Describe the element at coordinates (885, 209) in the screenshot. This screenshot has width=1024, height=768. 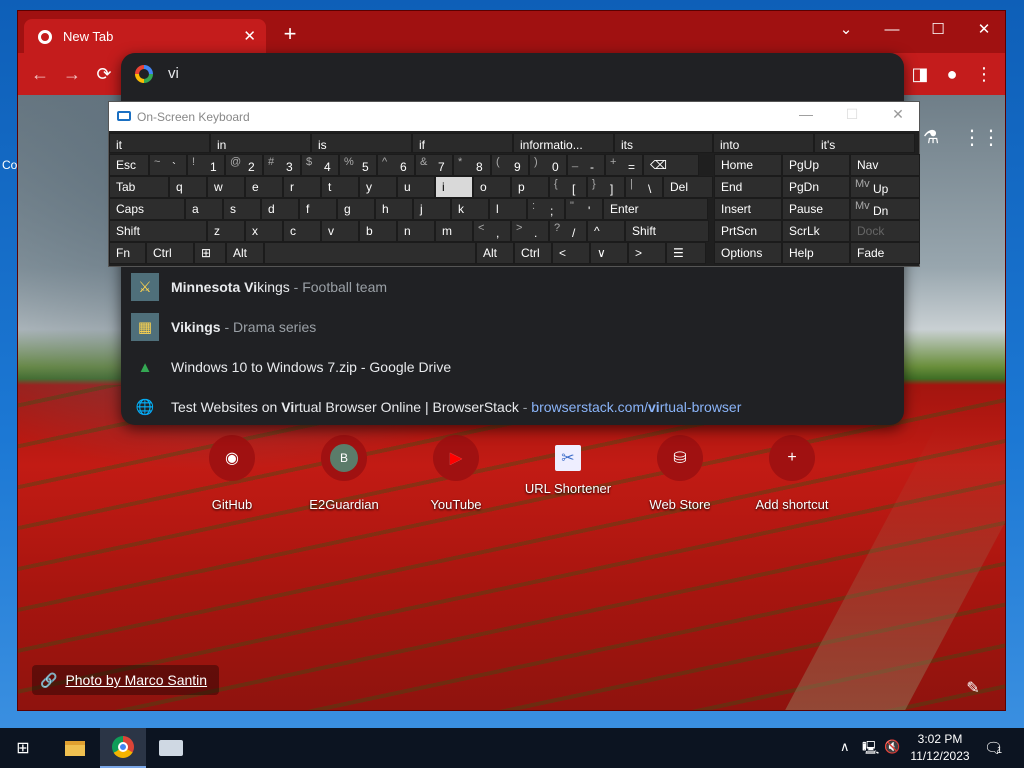
I see `osk-side-key: Mv Dn` at that location.